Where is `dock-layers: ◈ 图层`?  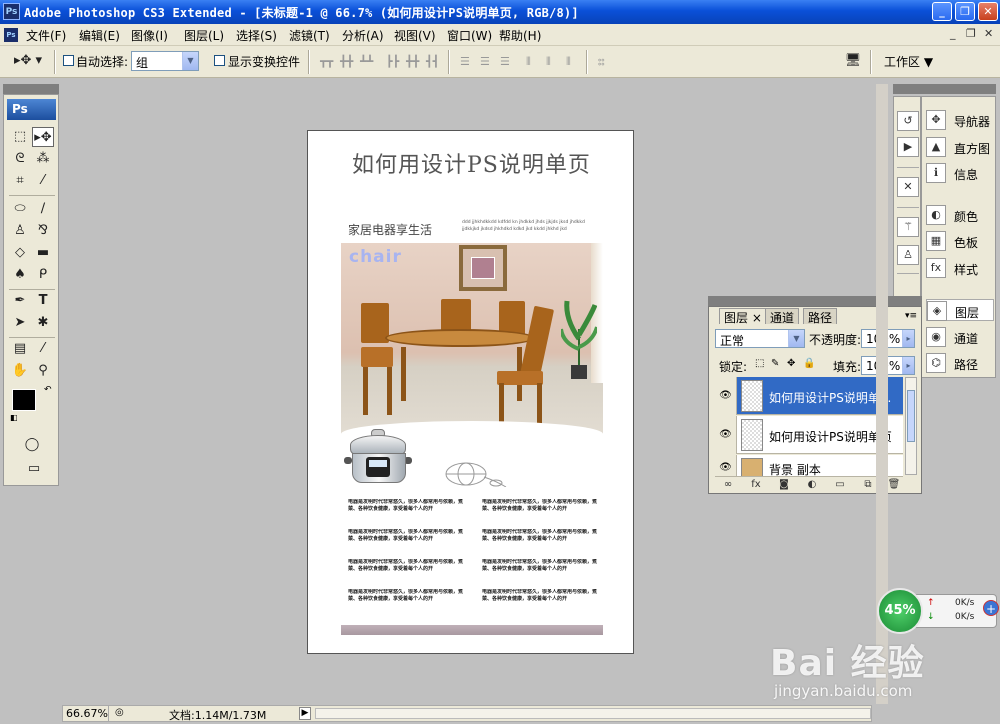 dock-layers: ◈ 图层 is located at coordinates (960, 310).